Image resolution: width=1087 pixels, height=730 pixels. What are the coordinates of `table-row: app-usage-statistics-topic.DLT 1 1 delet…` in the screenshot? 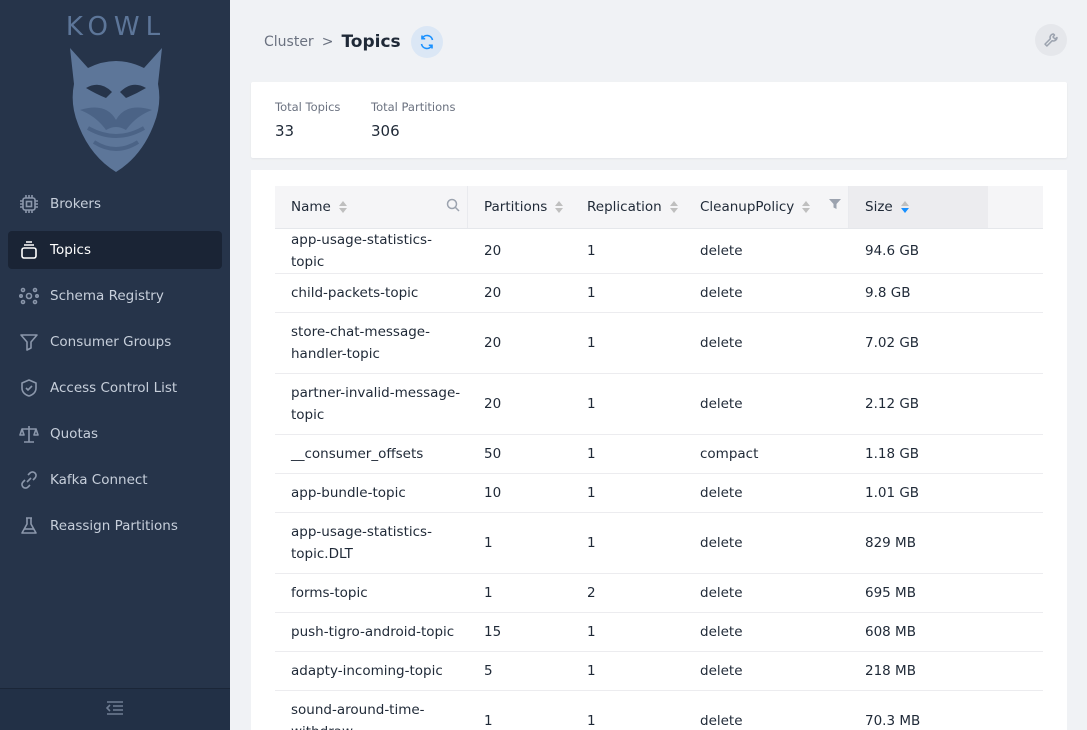 It's located at (659, 543).